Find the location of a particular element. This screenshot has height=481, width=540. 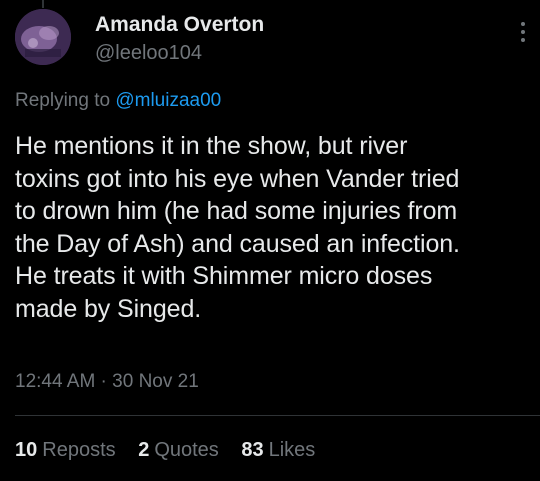

avatar is located at coordinates (43, 37).